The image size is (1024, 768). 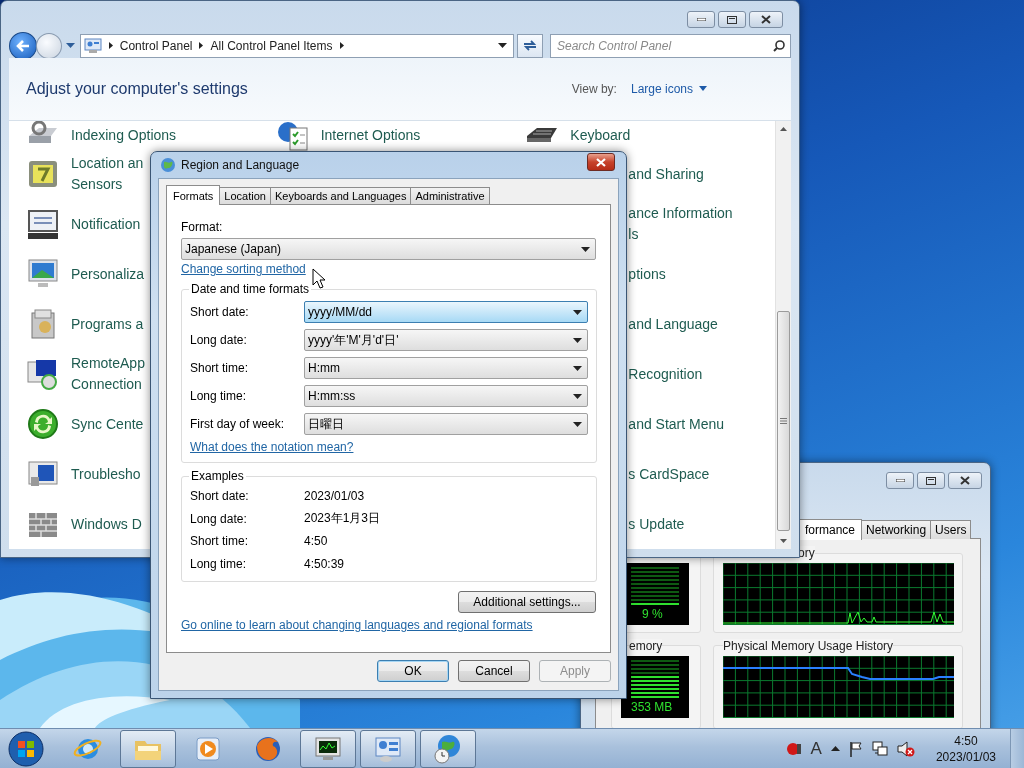 I want to click on format-dropdown: yyyy/MM/dd, so click(x=446, y=312).